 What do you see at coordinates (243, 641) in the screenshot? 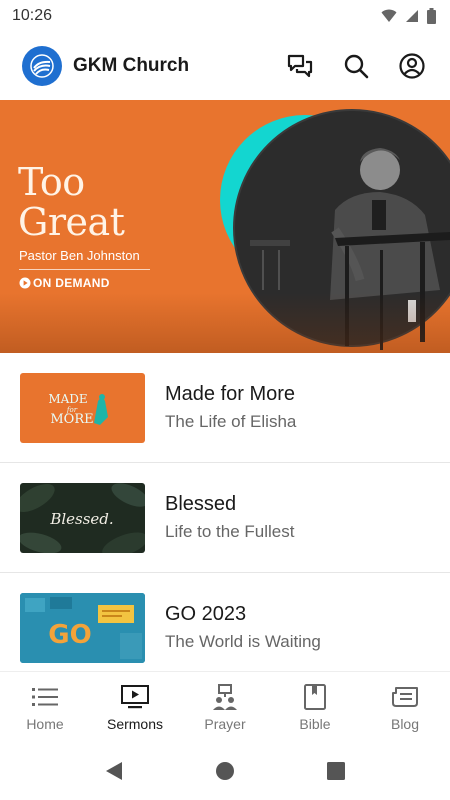
I see `sermon-subtitle: The World is Waiting` at bounding box center [243, 641].